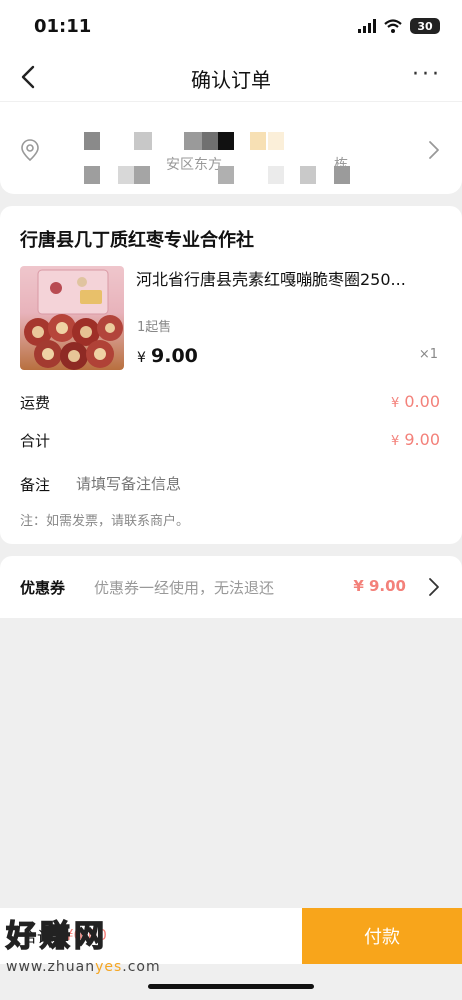  What do you see at coordinates (35, 485) in the screenshot?
I see `remark-label: 备注` at bounding box center [35, 485].